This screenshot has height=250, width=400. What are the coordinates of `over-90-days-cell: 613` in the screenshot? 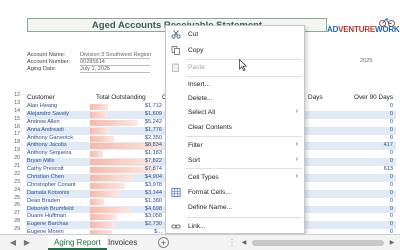 It's located at (373, 170).